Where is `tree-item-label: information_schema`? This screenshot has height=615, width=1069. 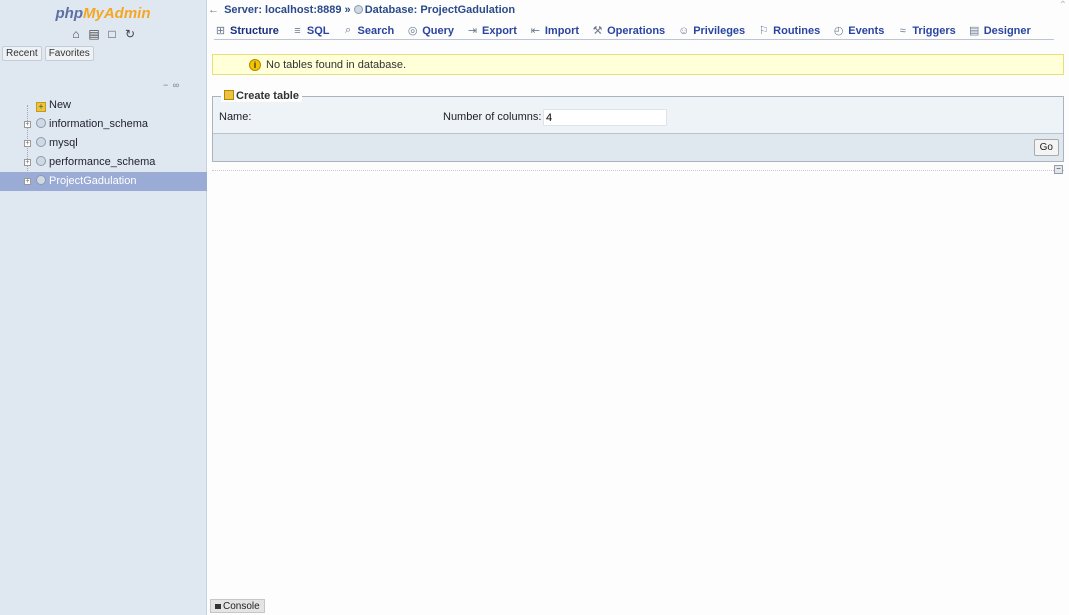 tree-item-label: information_schema is located at coordinates (99, 124).